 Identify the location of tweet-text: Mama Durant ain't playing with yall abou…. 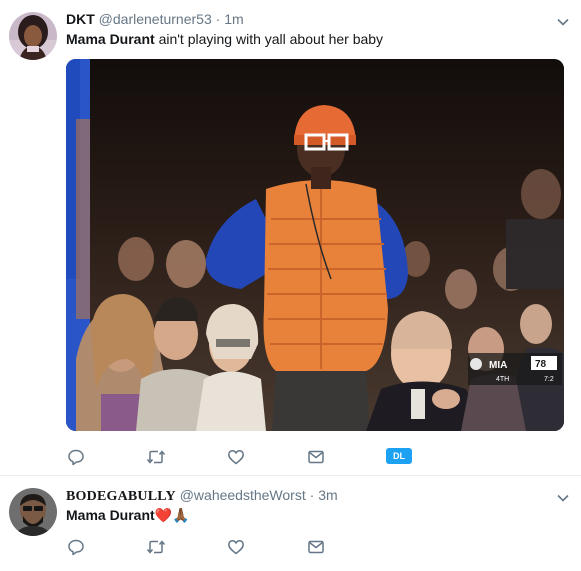
(224, 39).